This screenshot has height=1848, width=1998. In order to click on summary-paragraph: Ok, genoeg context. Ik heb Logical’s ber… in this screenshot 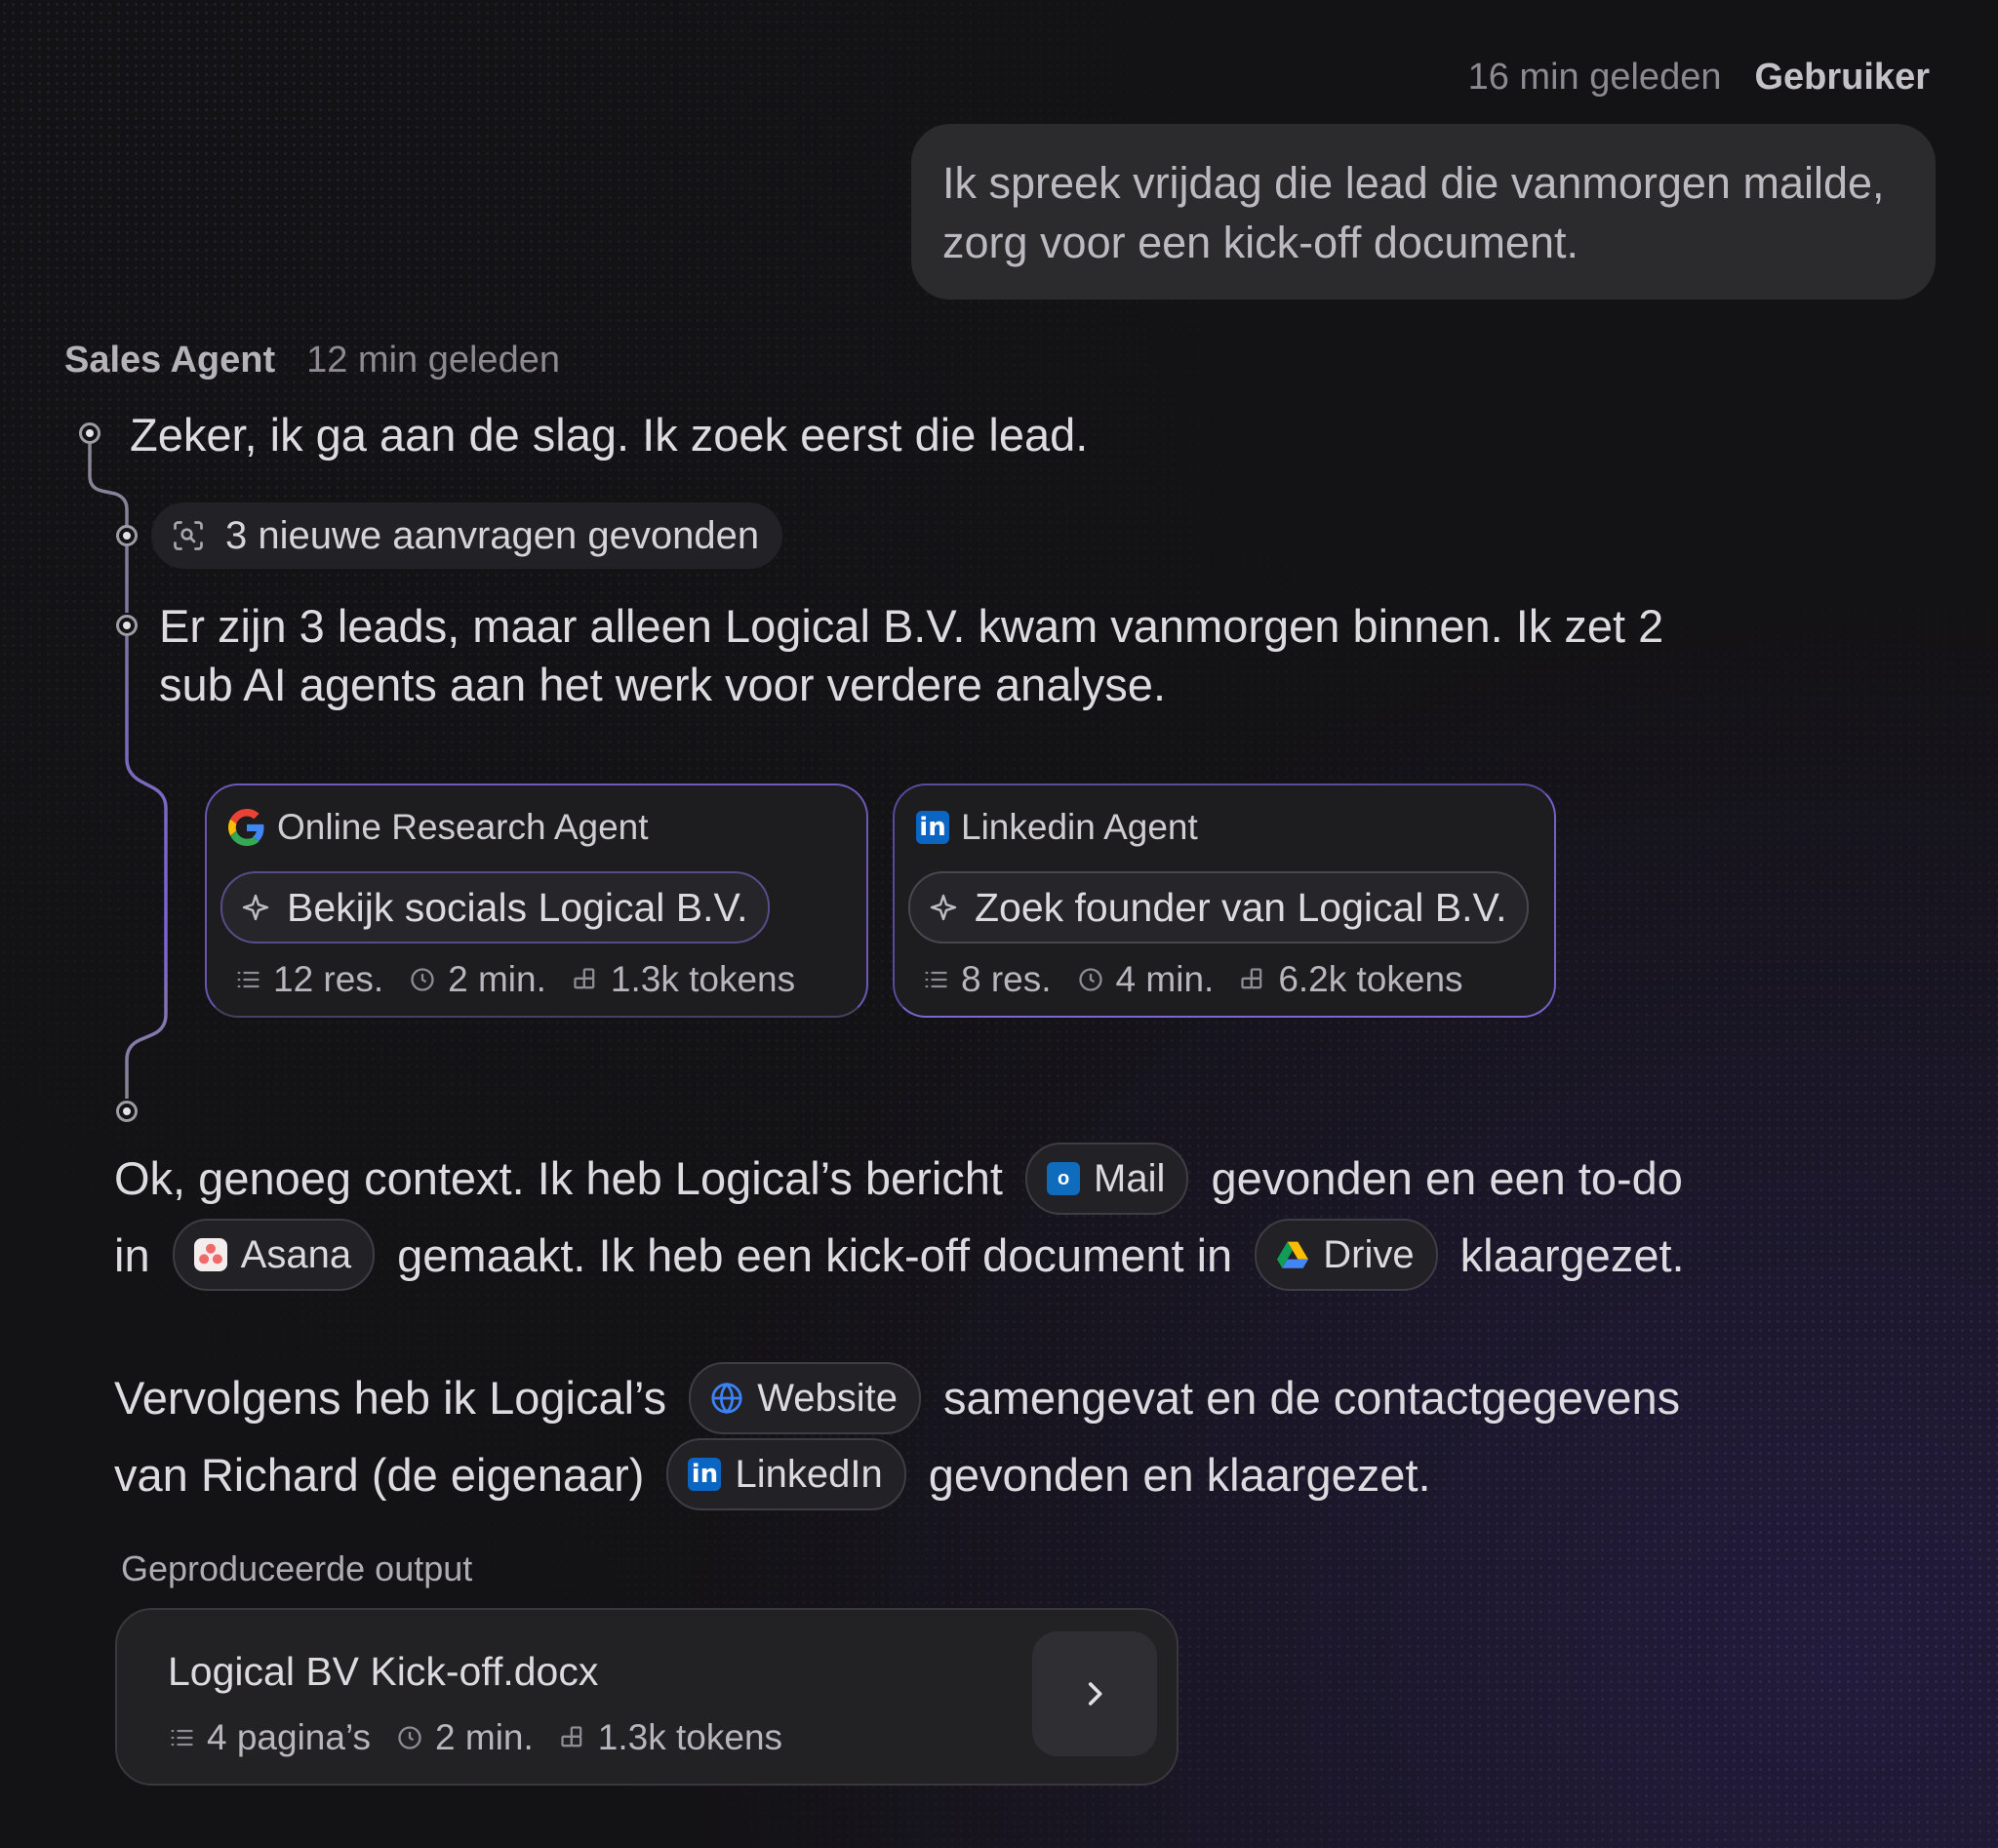, I will do `click(899, 1219)`.